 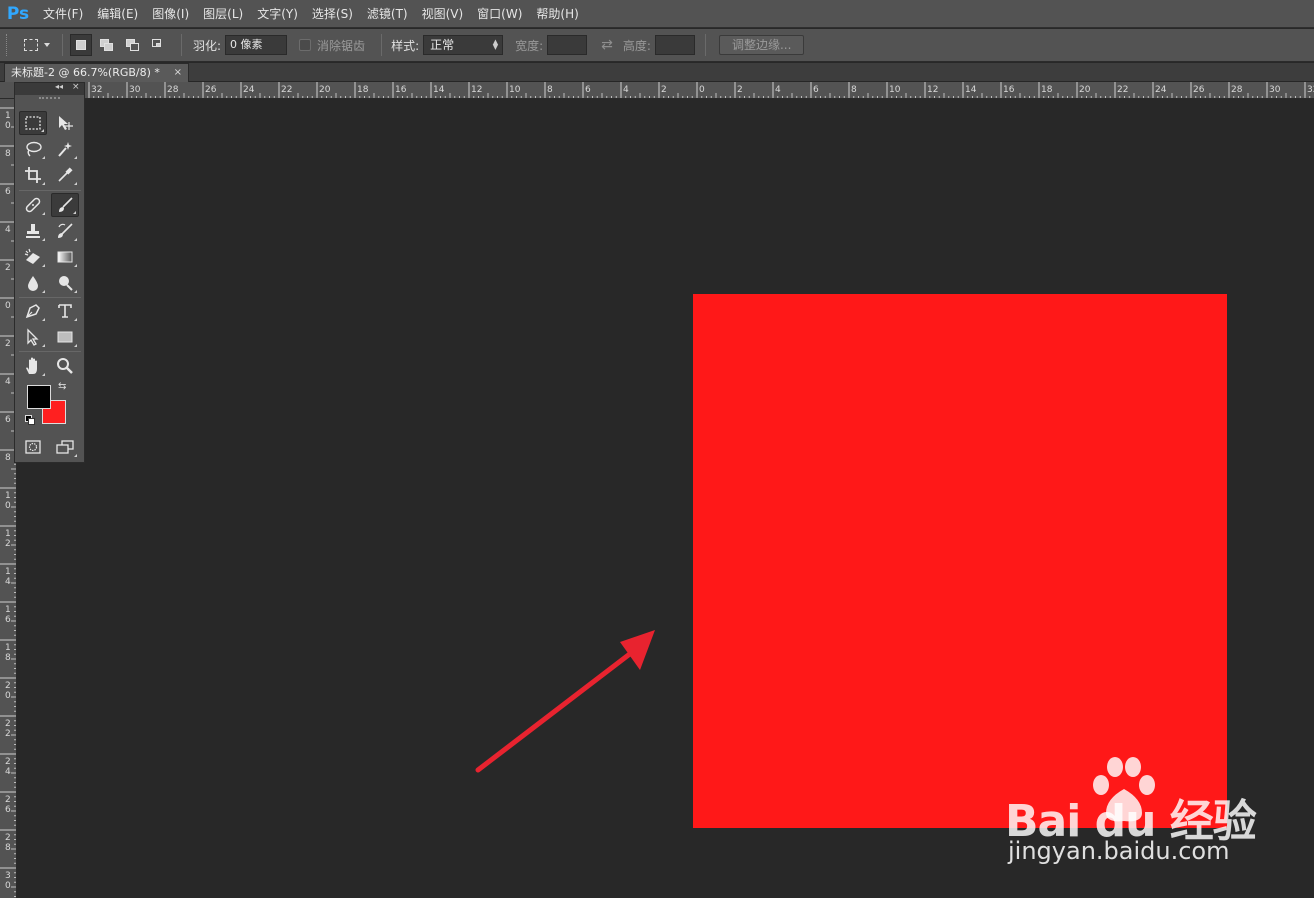 I want to click on path-selection-tool, so click(x=33, y=337).